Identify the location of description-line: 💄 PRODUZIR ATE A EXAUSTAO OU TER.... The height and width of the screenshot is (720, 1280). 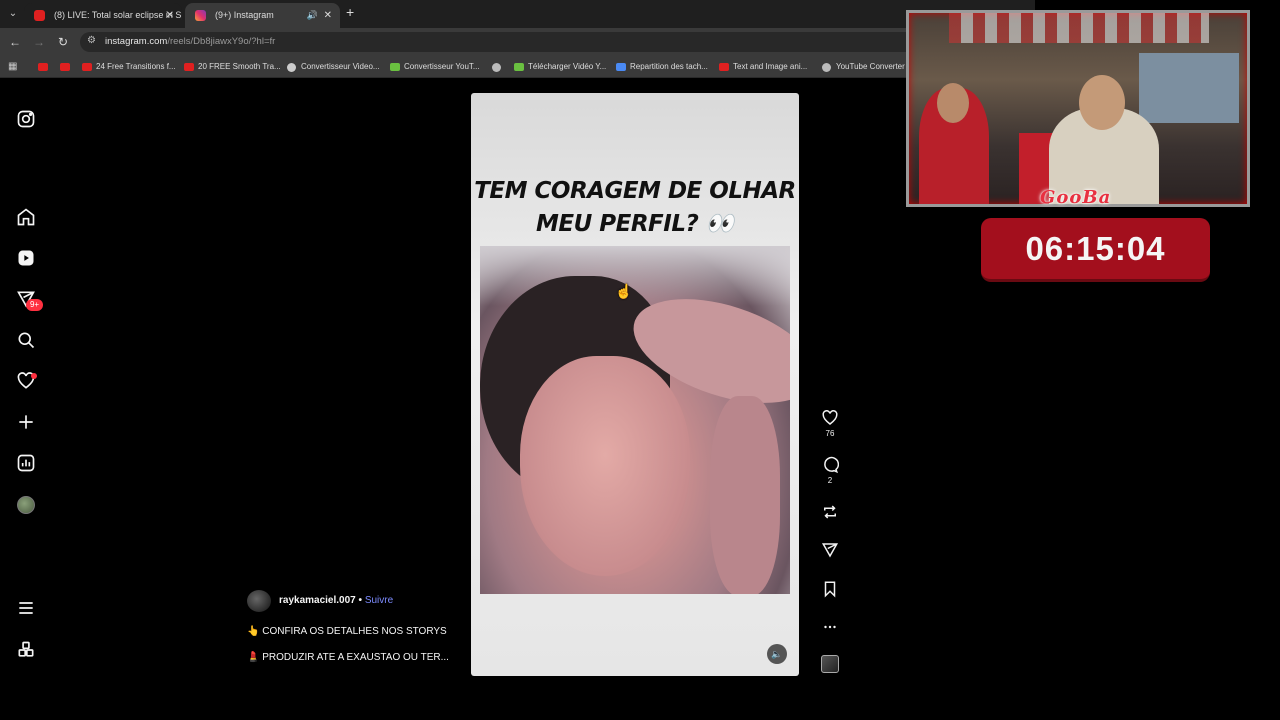
(348, 657).